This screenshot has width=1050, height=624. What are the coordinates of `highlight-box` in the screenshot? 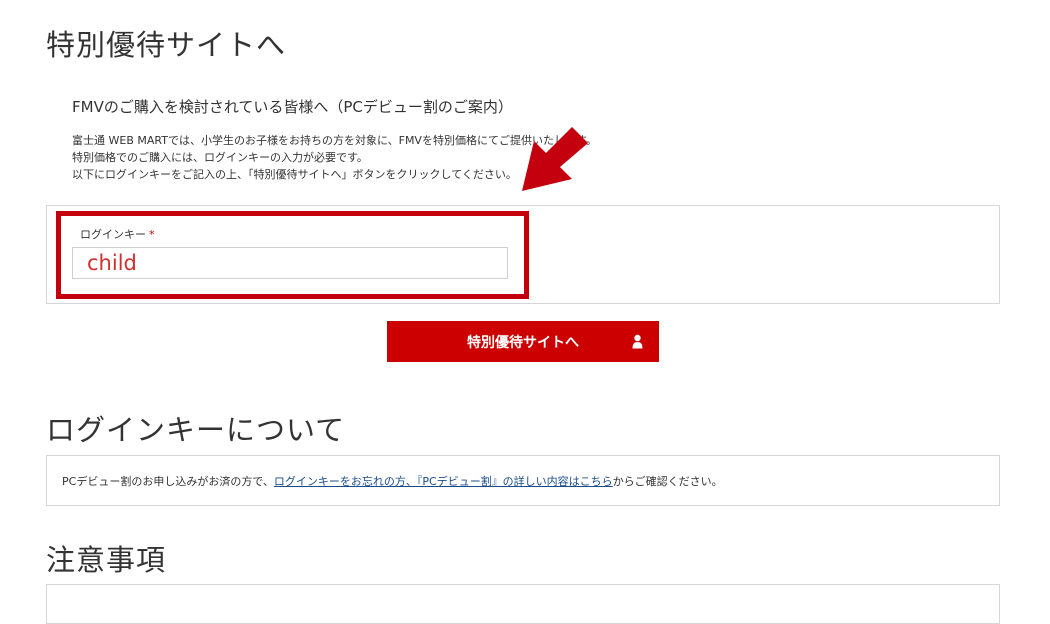 It's located at (292, 255).